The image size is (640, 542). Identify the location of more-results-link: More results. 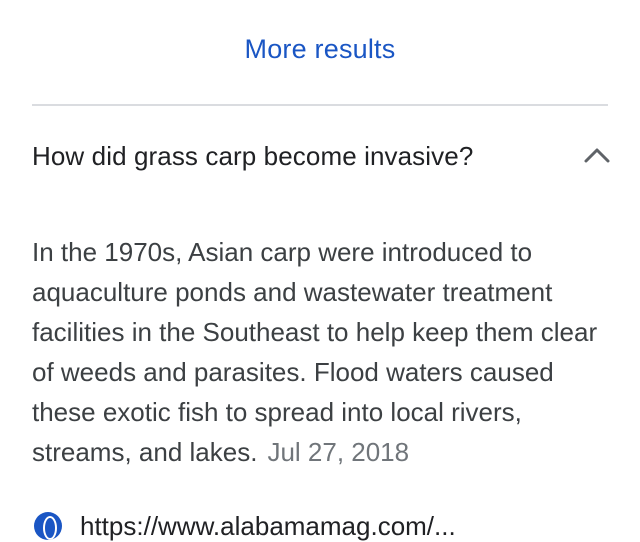
(320, 49).